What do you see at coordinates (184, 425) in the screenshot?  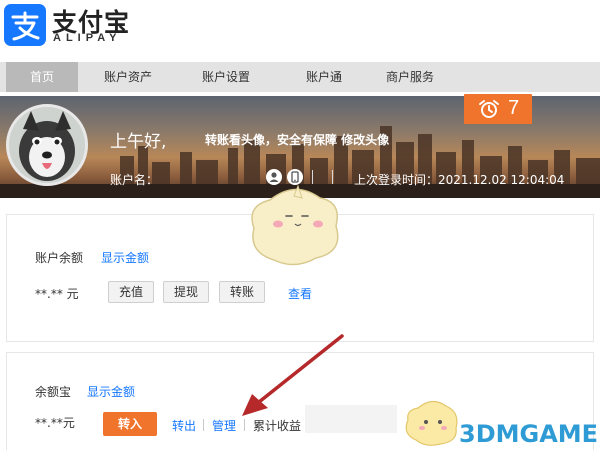 I see `transfer-out-link: 转出` at bounding box center [184, 425].